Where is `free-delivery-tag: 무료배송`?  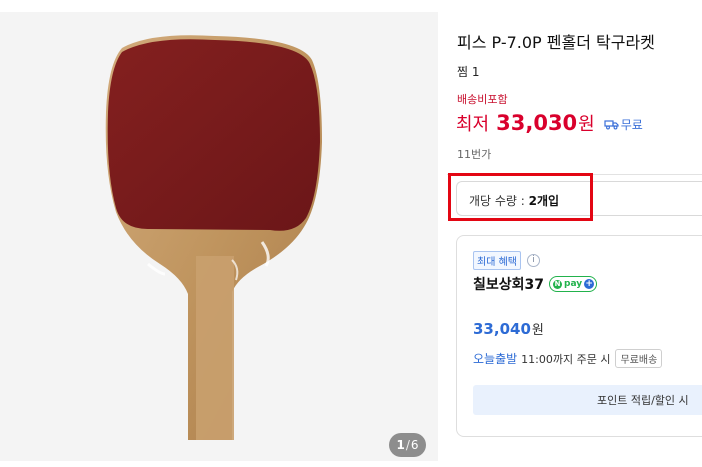
free-delivery-tag: 무료배송 is located at coordinates (639, 358).